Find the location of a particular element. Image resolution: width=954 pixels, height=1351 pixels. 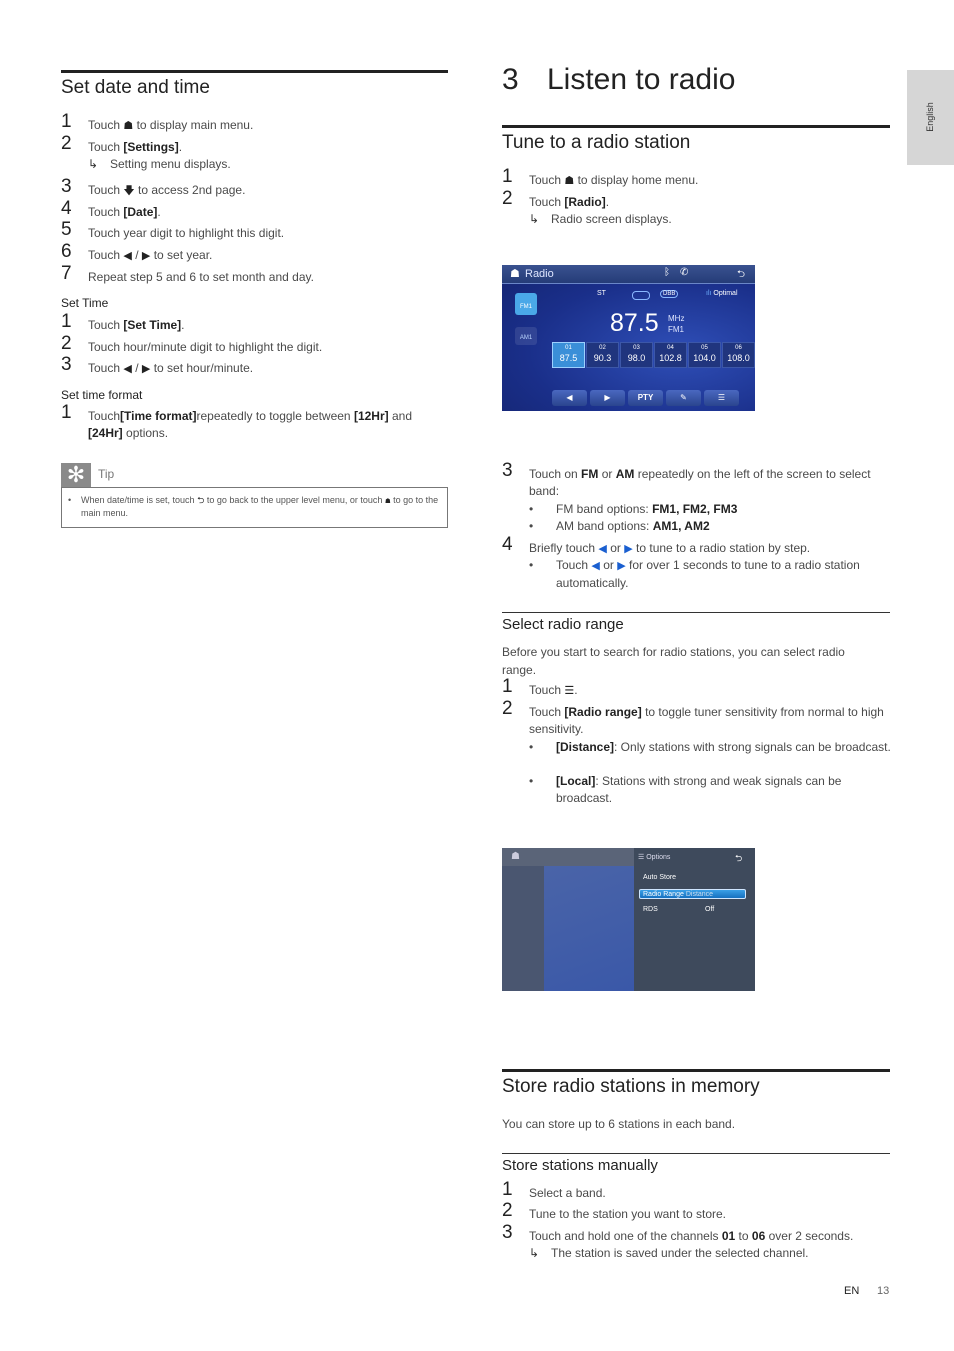

preset-button: 01 87.5 is located at coordinates (568, 355).